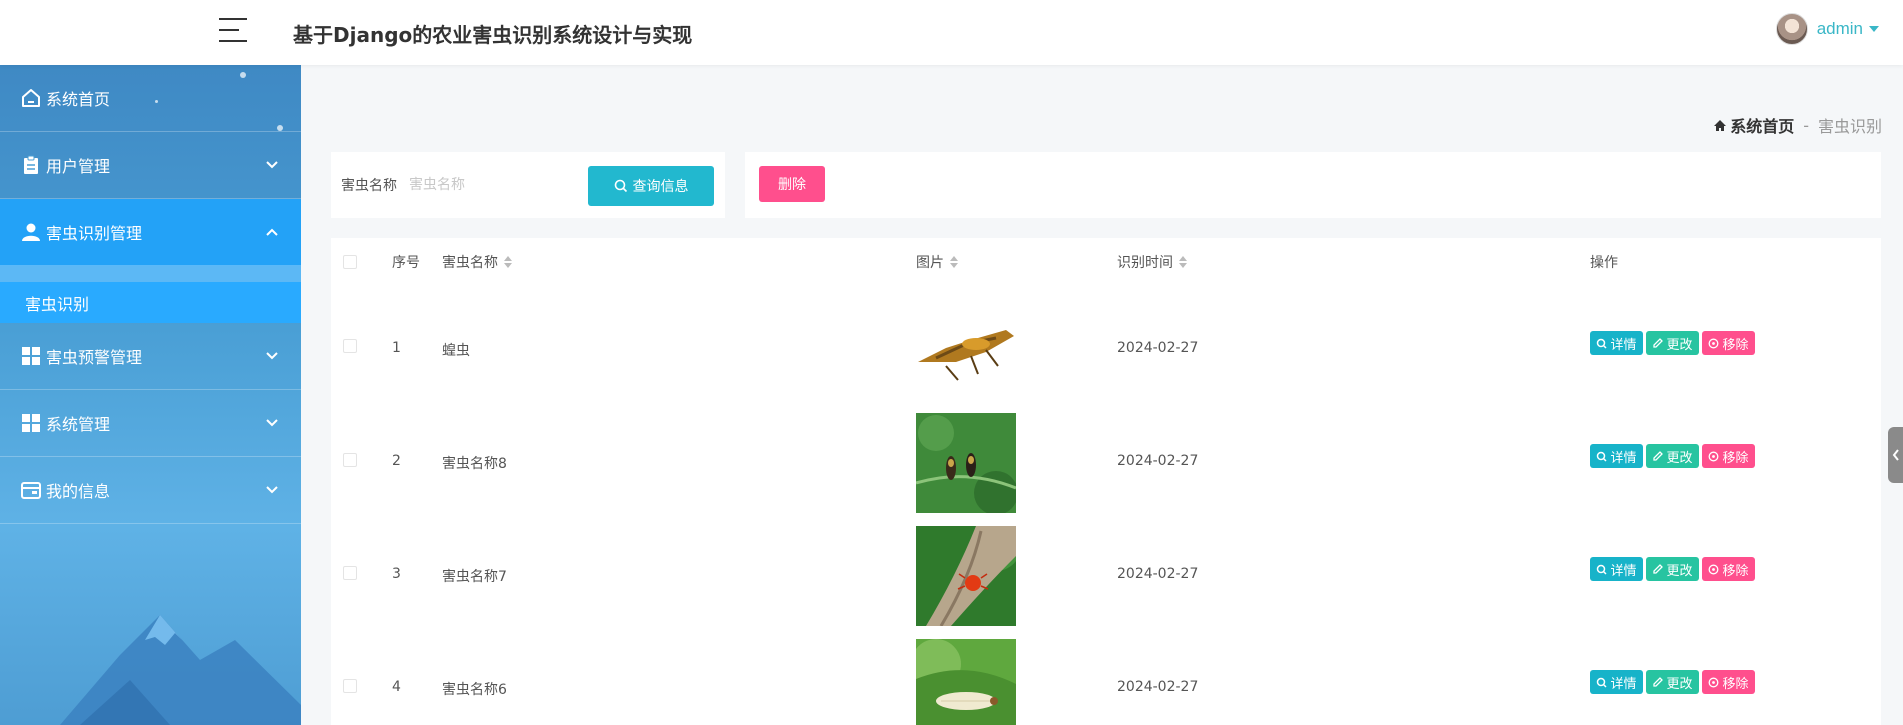 The image size is (1903, 725). I want to click on search-card: 害虫名称 查询信息, so click(528, 185).